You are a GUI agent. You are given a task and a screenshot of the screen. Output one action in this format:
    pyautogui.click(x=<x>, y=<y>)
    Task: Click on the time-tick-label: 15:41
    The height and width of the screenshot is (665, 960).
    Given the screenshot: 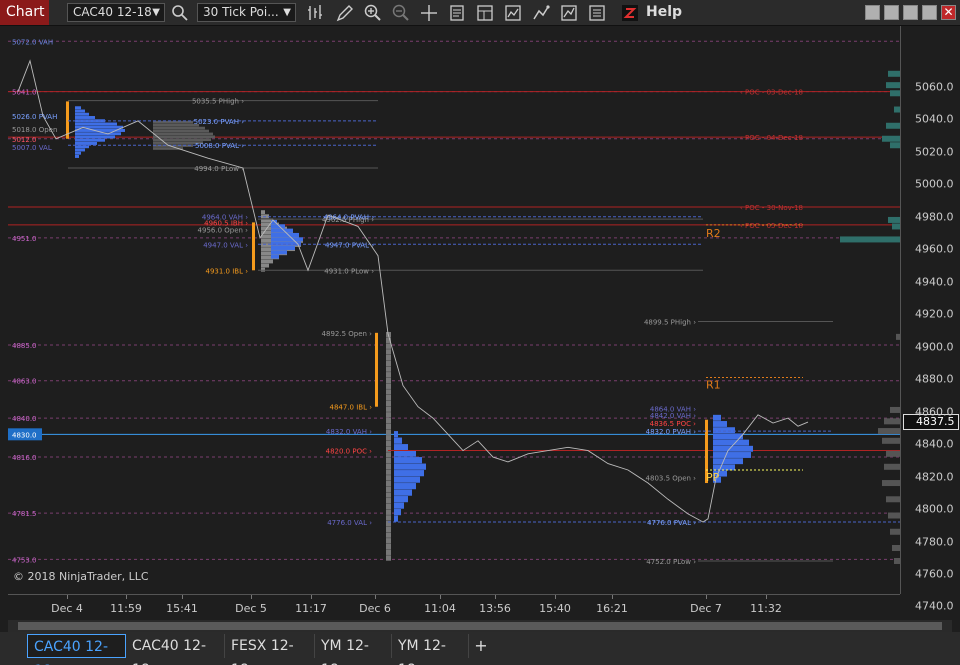 What is the action you would take?
    pyautogui.click(x=182, y=608)
    